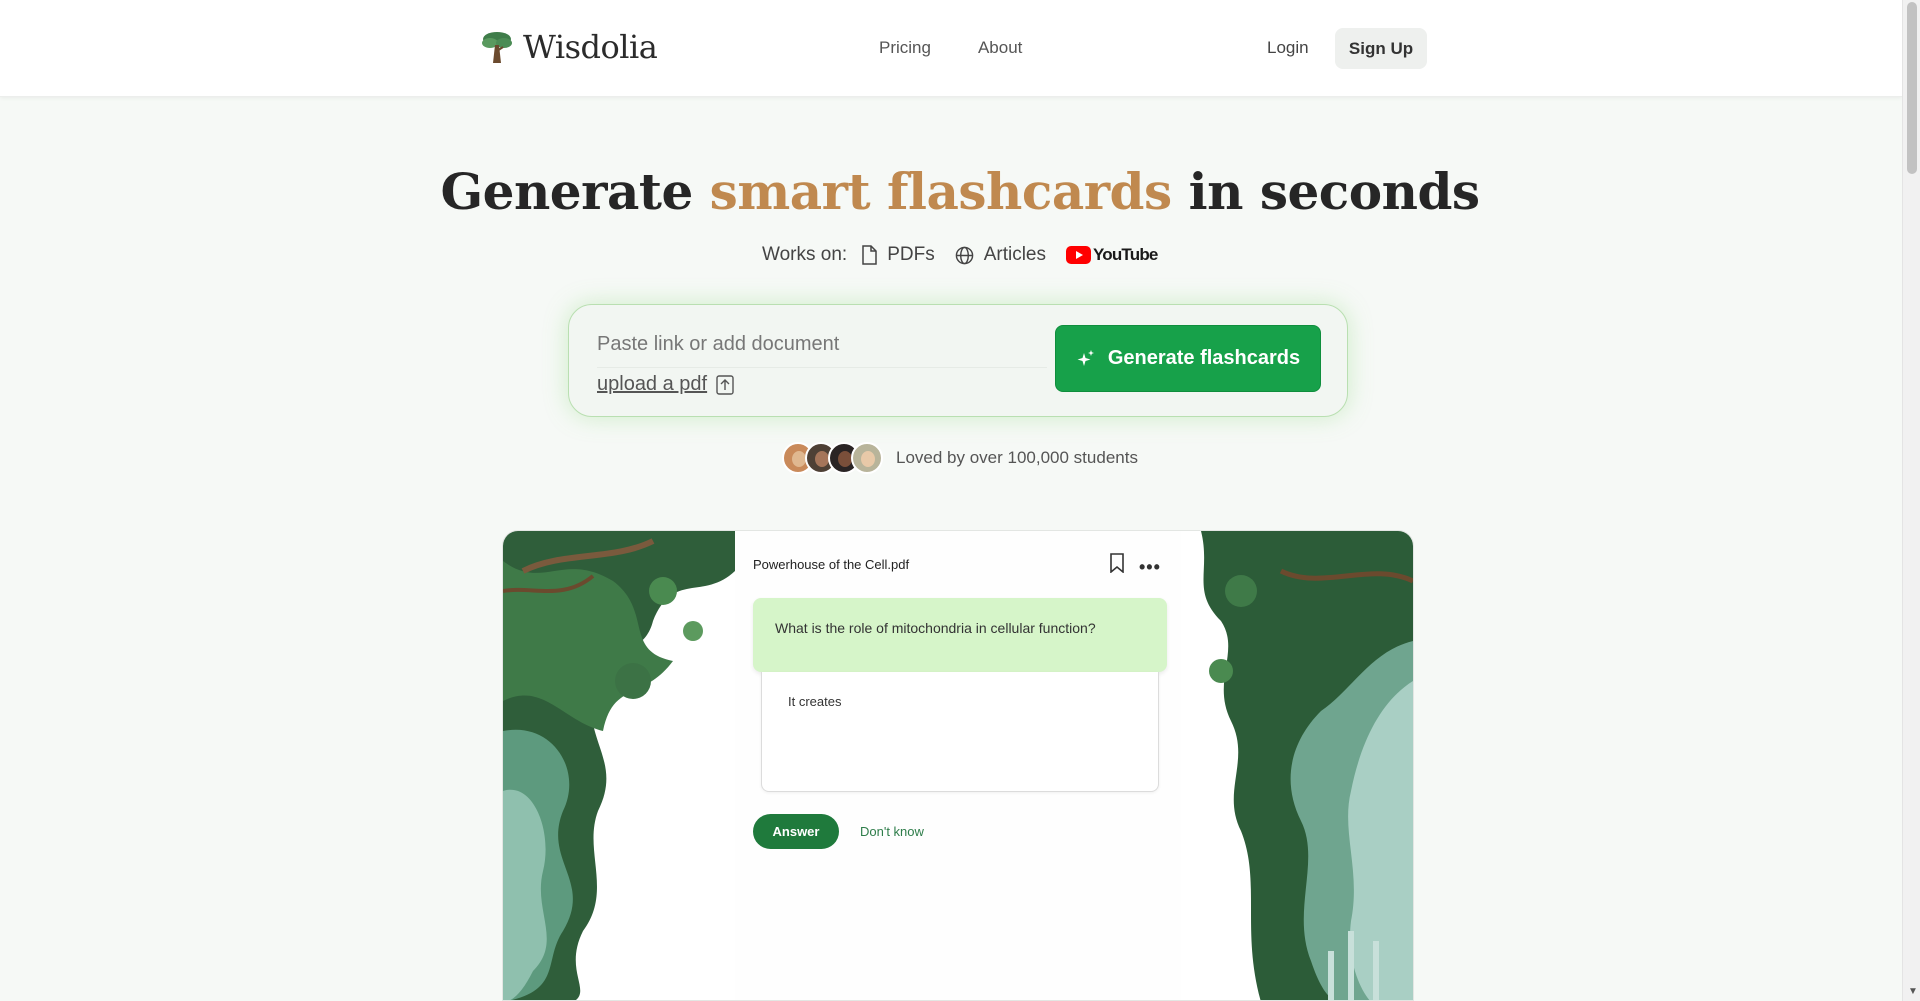 The image size is (1920, 1001). Describe the element at coordinates (941, 191) in the screenshot. I see `headline-accent: smart flashcards` at that location.